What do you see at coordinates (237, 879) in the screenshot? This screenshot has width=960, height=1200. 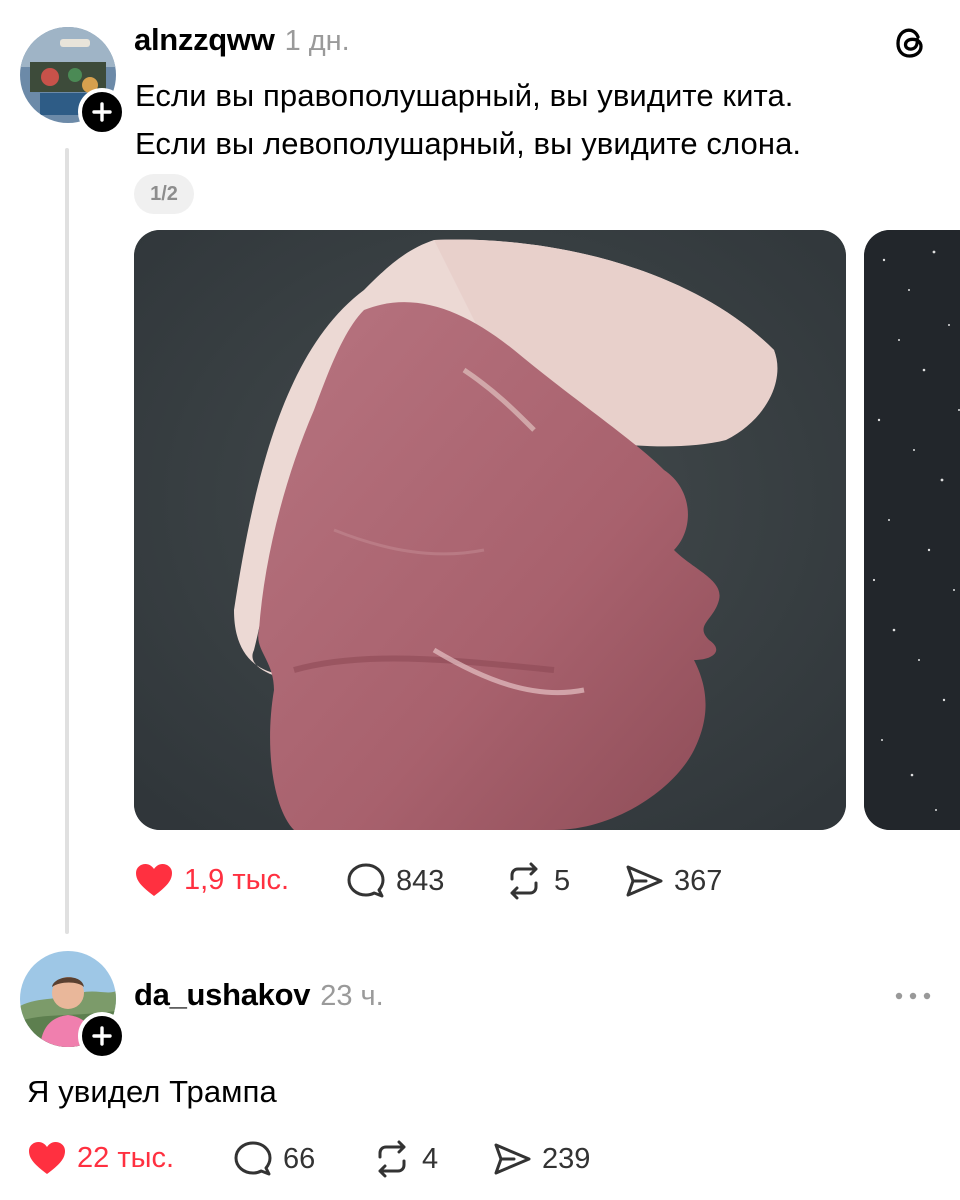 I see `like-count: 1,9 тыс.` at bounding box center [237, 879].